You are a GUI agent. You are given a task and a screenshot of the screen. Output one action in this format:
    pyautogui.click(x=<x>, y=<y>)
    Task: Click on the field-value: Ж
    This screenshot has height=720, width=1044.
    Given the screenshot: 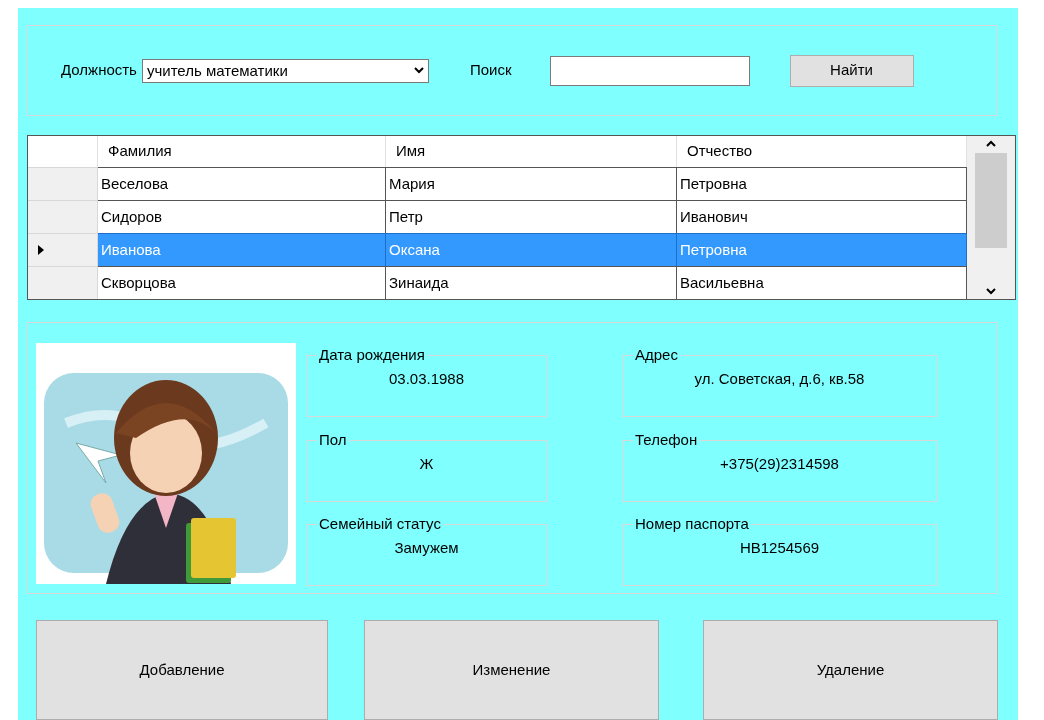 What is the action you would take?
    pyautogui.click(x=426, y=464)
    